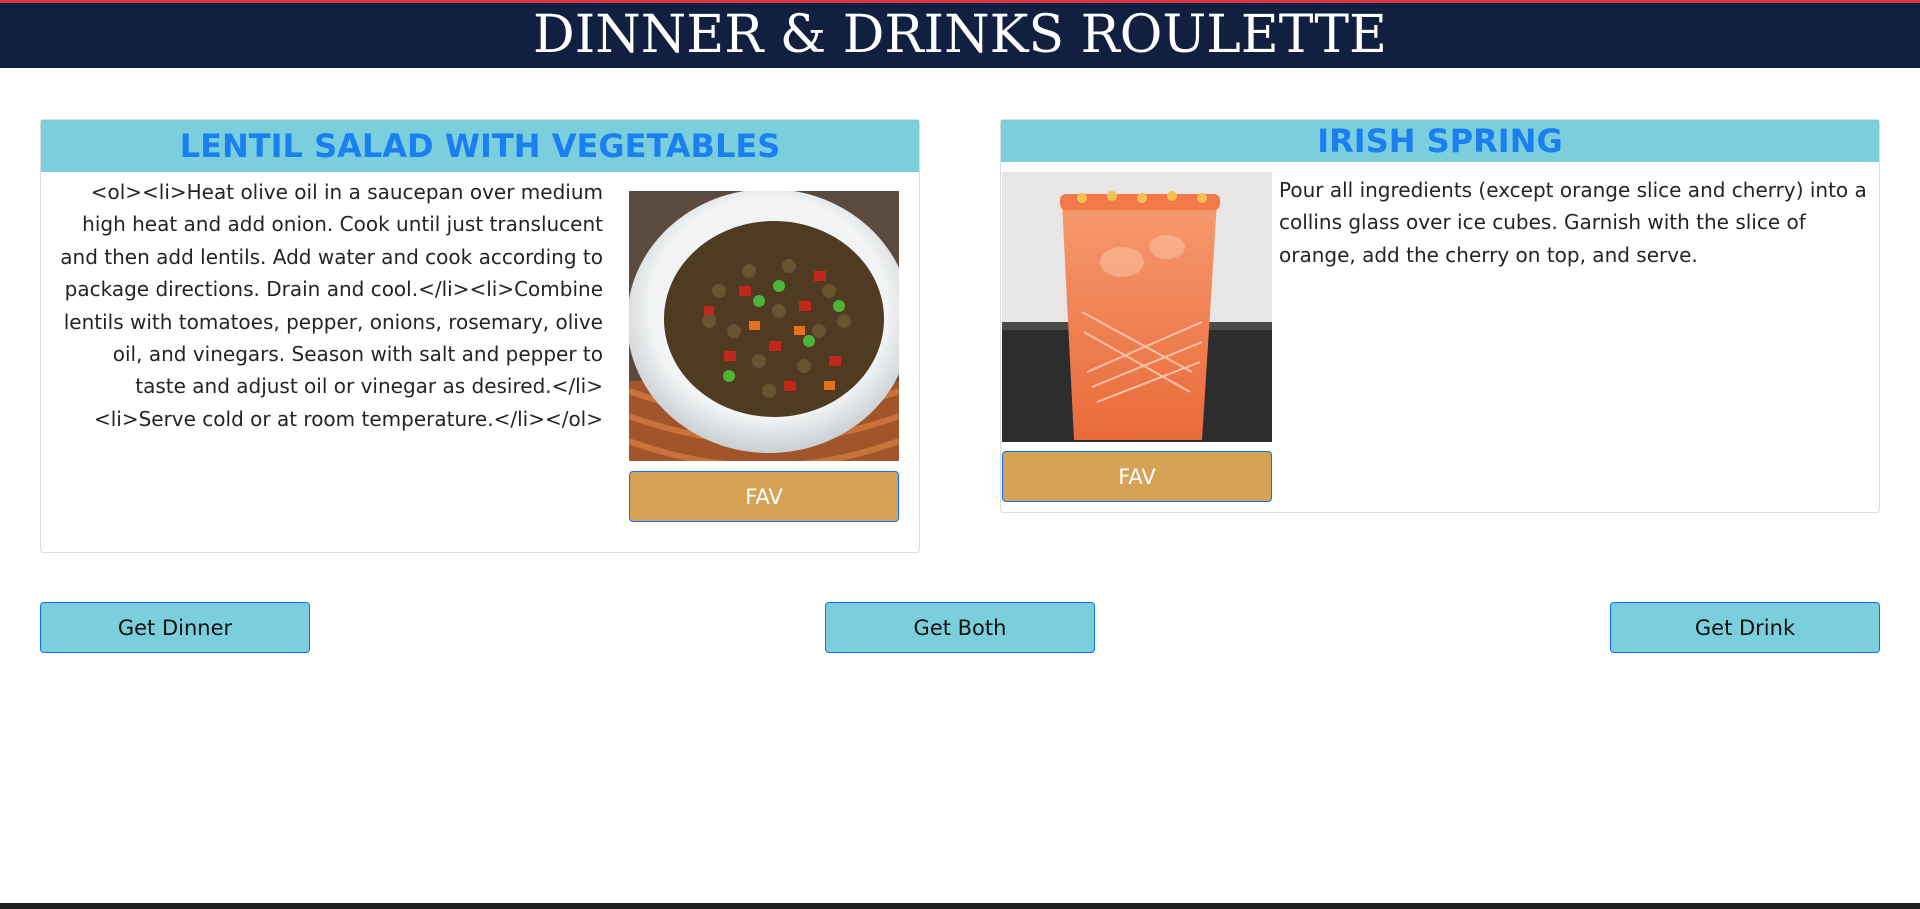 The width and height of the screenshot is (1920, 909). I want to click on drink-fav-button: FAV, so click(1137, 476).